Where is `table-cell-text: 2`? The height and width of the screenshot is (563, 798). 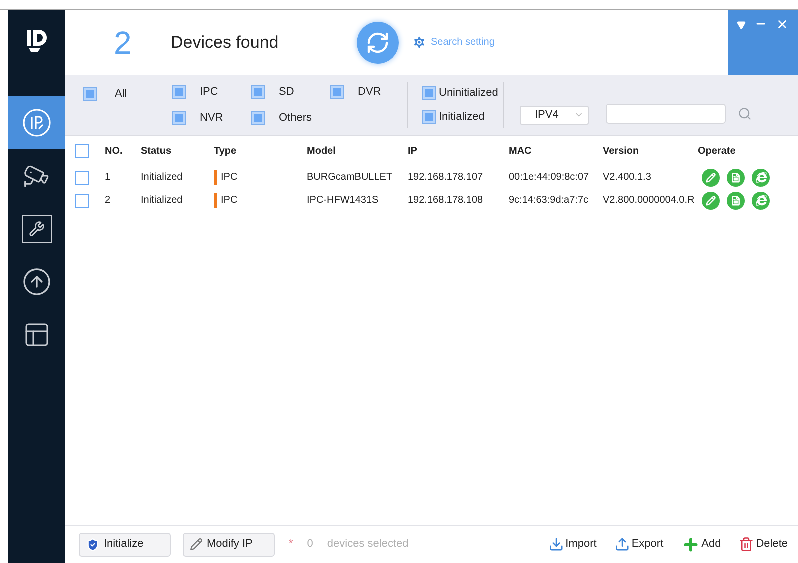 table-cell-text: 2 is located at coordinates (108, 201).